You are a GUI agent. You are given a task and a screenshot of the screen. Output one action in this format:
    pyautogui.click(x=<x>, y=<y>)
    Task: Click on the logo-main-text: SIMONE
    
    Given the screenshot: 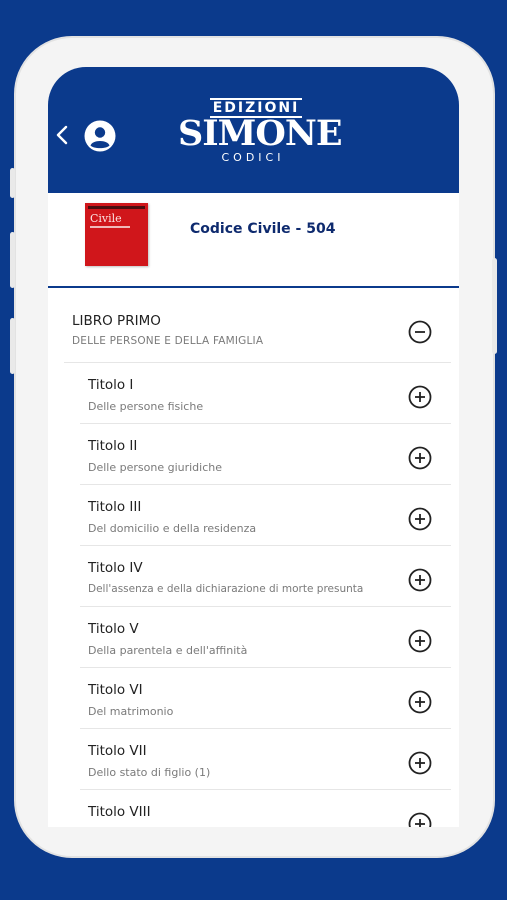 What is the action you would take?
    pyautogui.click(x=260, y=133)
    